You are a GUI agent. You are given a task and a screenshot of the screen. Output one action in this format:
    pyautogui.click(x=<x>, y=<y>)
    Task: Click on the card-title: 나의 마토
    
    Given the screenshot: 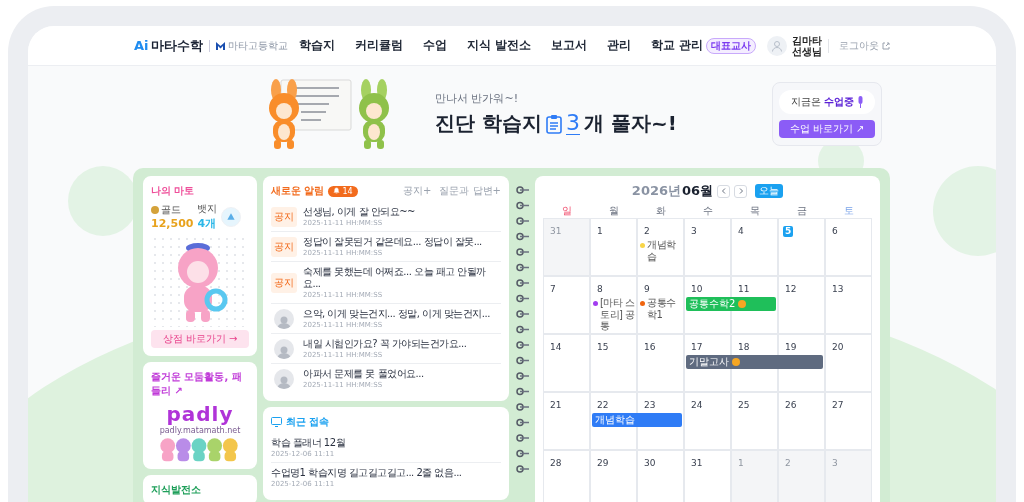 What is the action you would take?
    pyautogui.click(x=173, y=191)
    